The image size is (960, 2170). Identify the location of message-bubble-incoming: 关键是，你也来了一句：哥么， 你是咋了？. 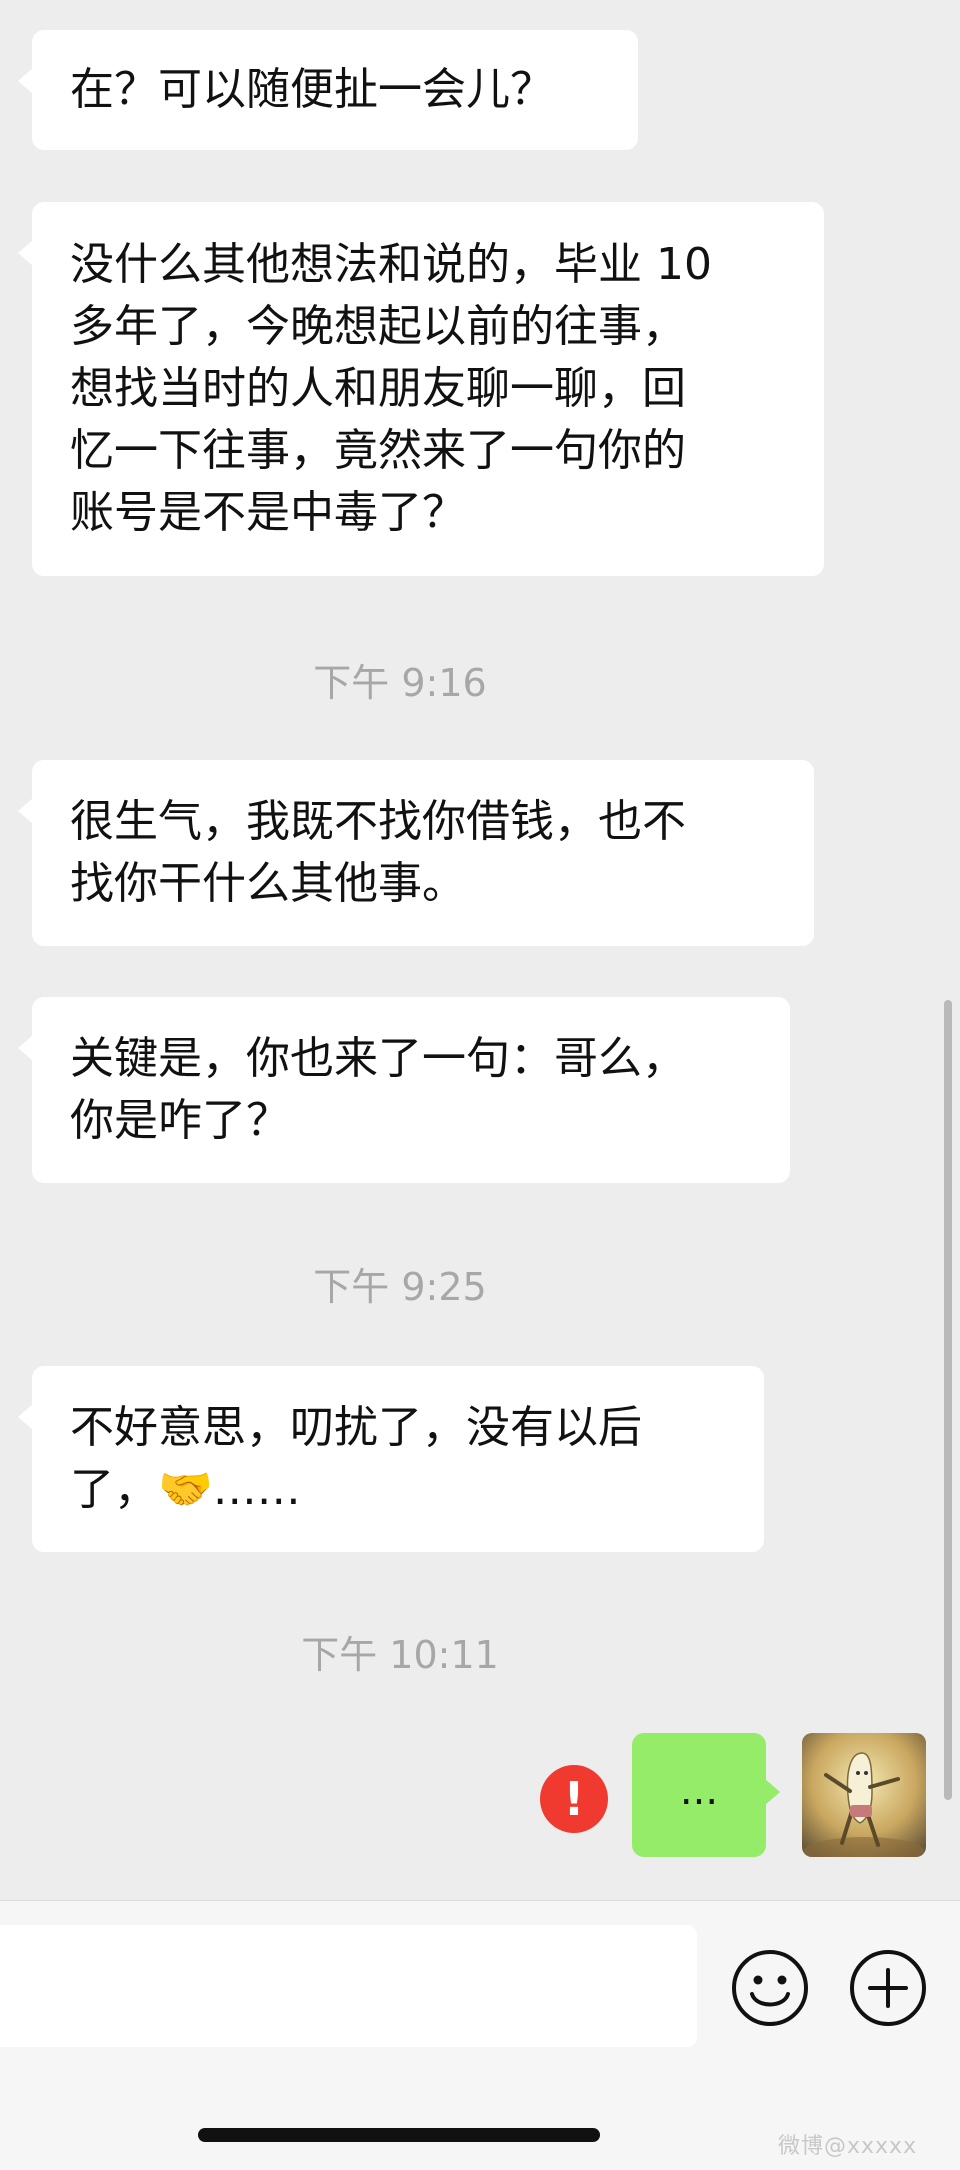
(404, 1090).